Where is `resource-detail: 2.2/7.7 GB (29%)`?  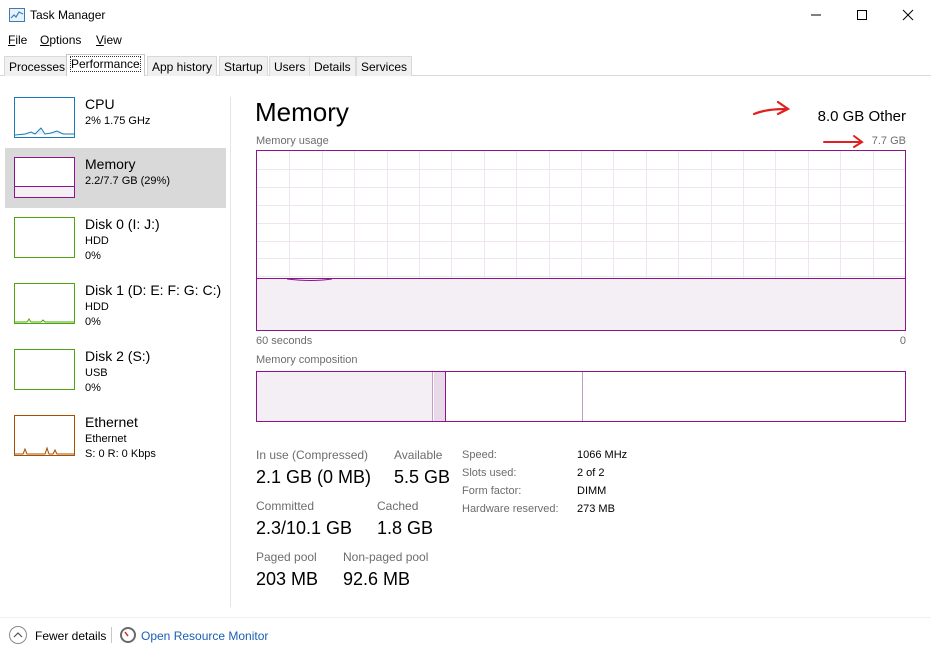
resource-detail: 2.2/7.7 GB (29%) is located at coordinates (127, 181).